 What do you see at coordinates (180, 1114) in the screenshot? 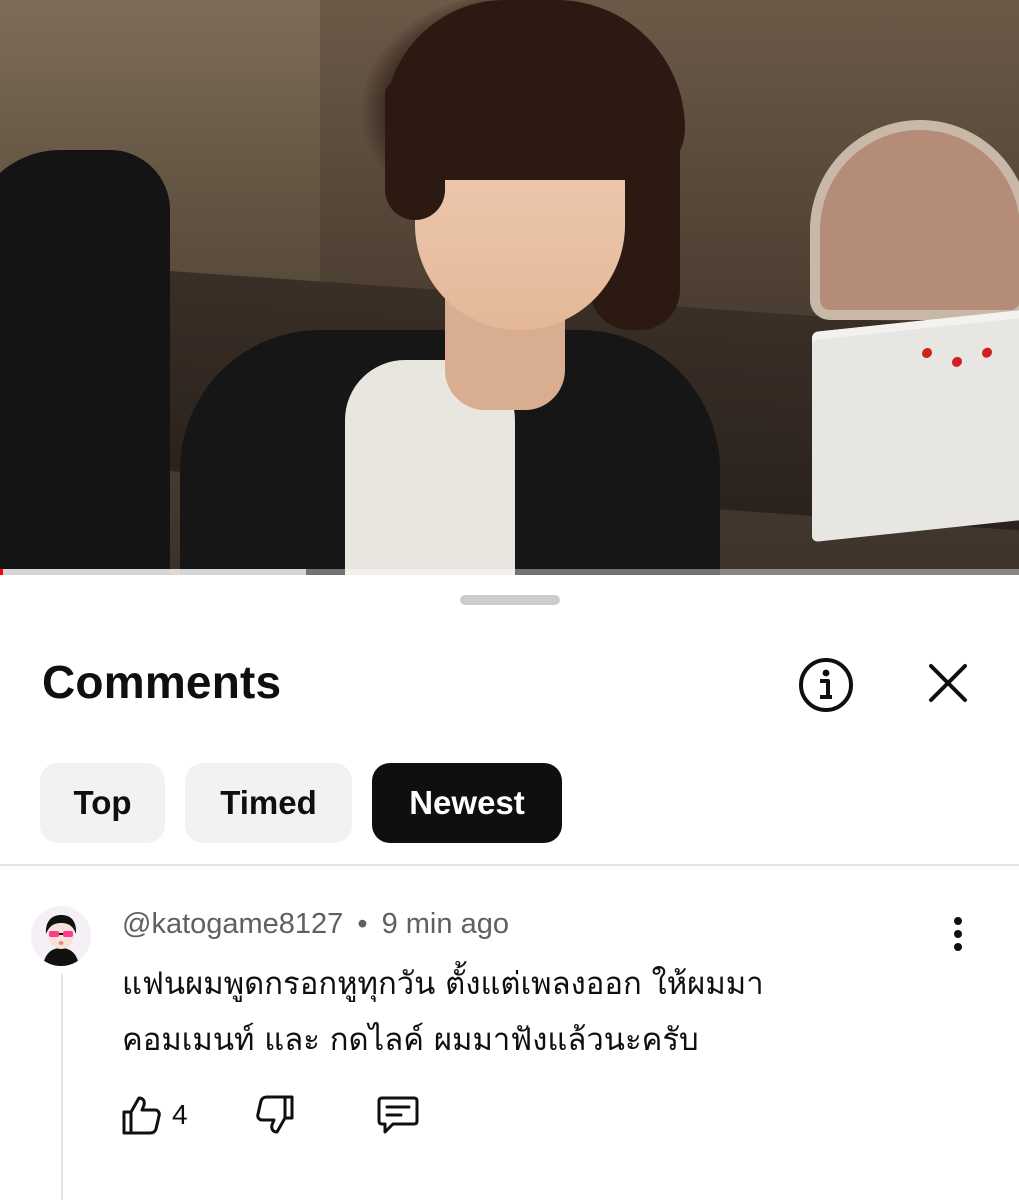
I see `like-count: 4` at bounding box center [180, 1114].